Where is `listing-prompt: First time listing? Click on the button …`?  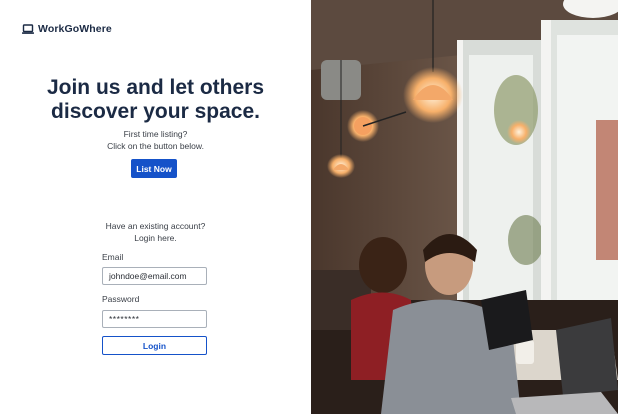 listing-prompt: First time listing? Click on the button … is located at coordinates (155, 140).